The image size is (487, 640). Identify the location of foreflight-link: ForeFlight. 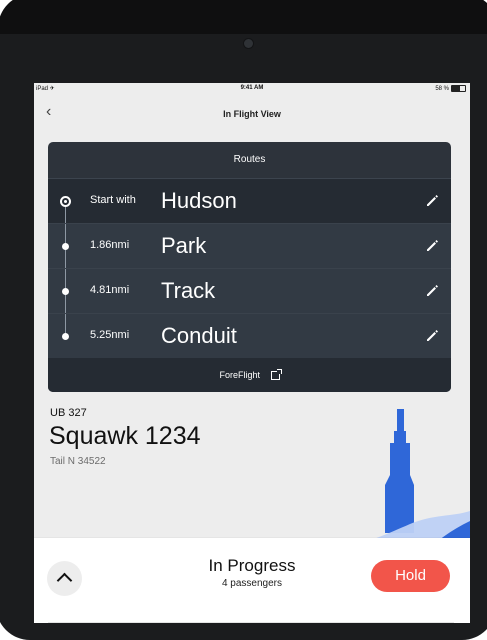
(249, 375).